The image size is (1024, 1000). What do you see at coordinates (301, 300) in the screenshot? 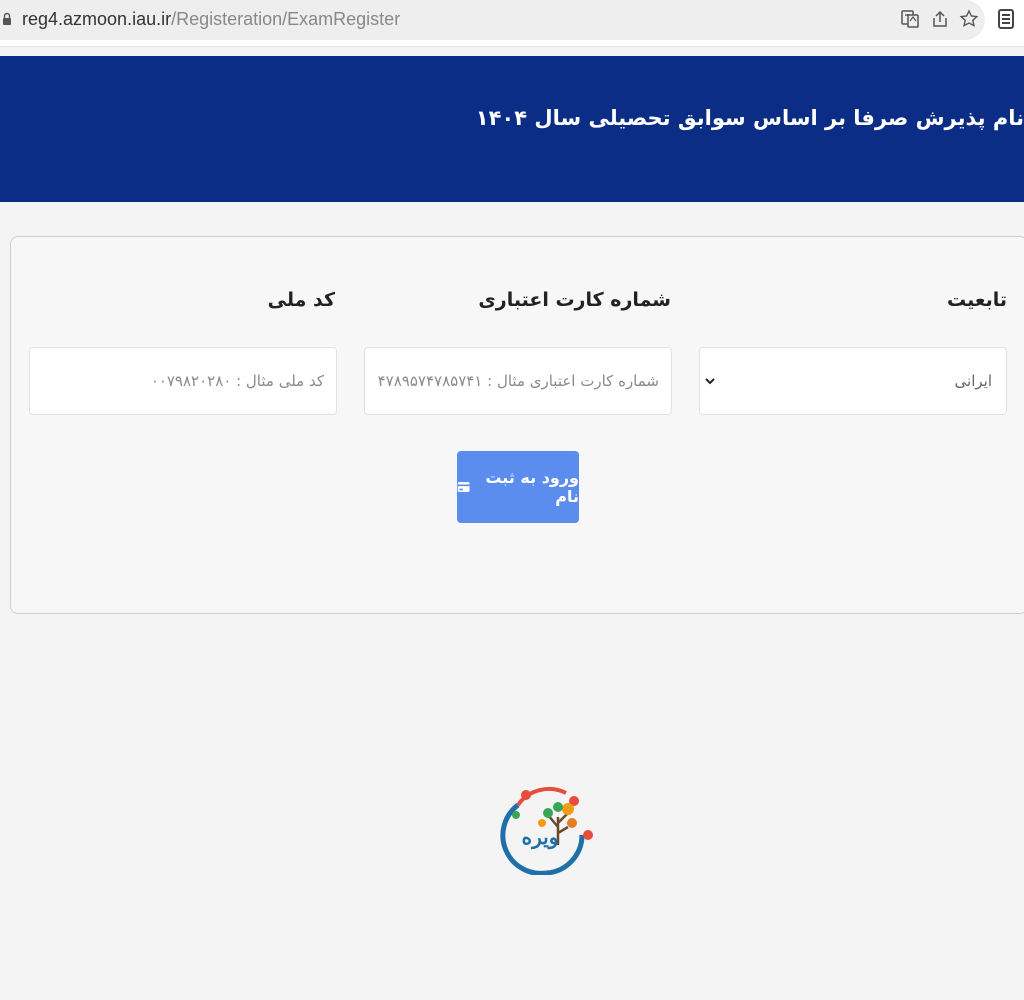
I see `national-code-label: کد ملی` at bounding box center [301, 300].